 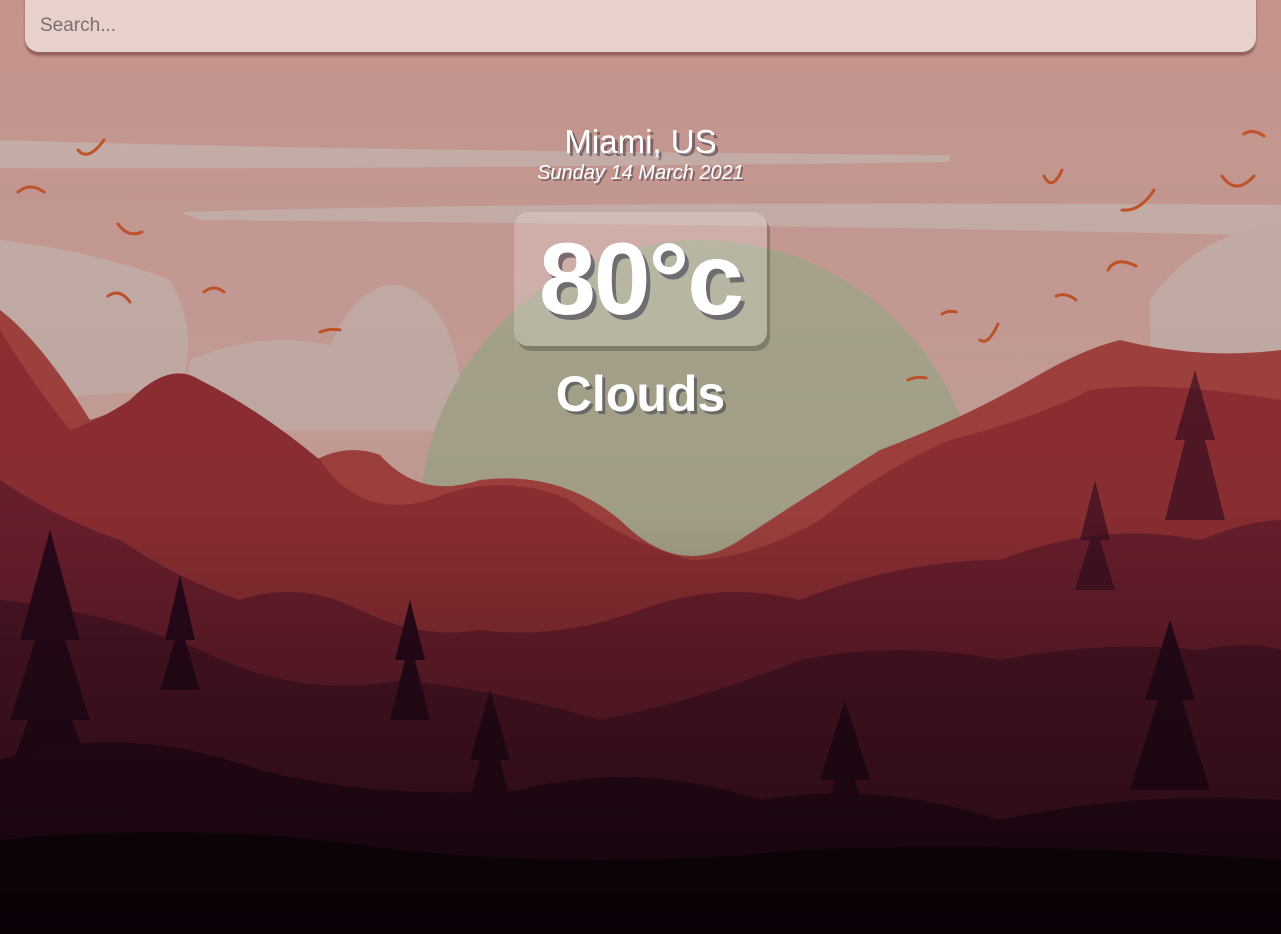 I want to click on search-input, so click(x=640, y=26).